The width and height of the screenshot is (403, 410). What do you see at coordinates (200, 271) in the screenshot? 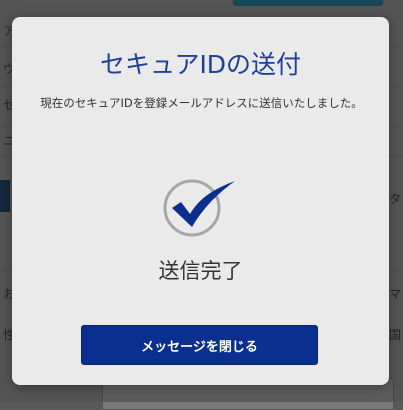
I see `status-text: 送信完了` at bounding box center [200, 271].